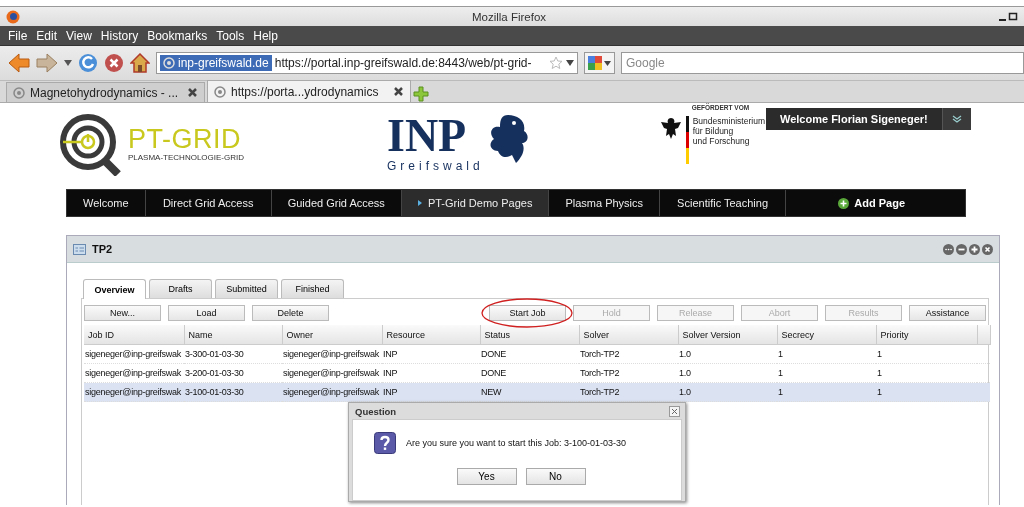 The image size is (1024, 507). I want to click on site-globe-icon, so click(169, 63).